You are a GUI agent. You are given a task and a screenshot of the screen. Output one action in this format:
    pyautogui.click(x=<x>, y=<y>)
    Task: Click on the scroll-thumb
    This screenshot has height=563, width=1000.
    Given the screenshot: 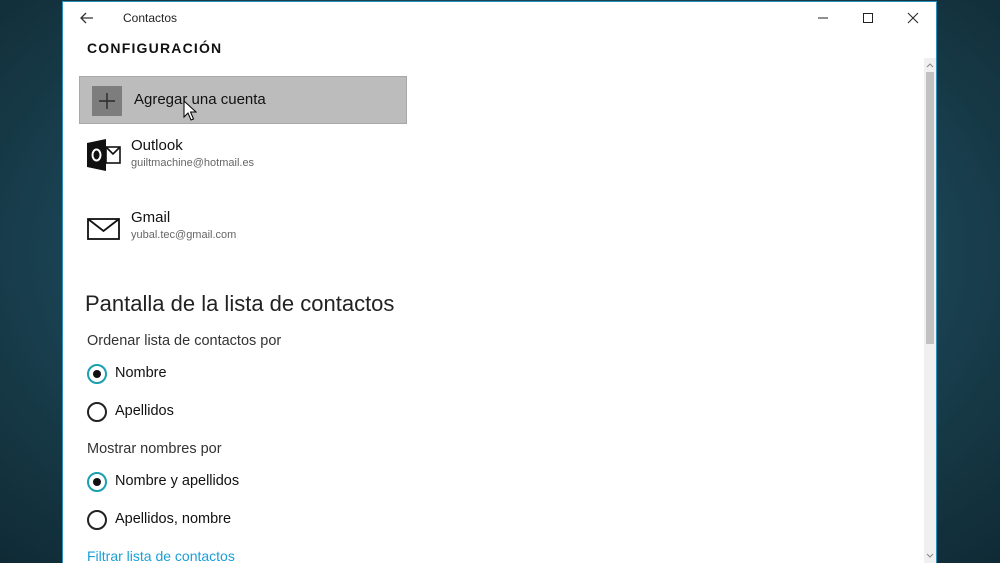 What is the action you would take?
    pyautogui.click(x=930, y=208)
    